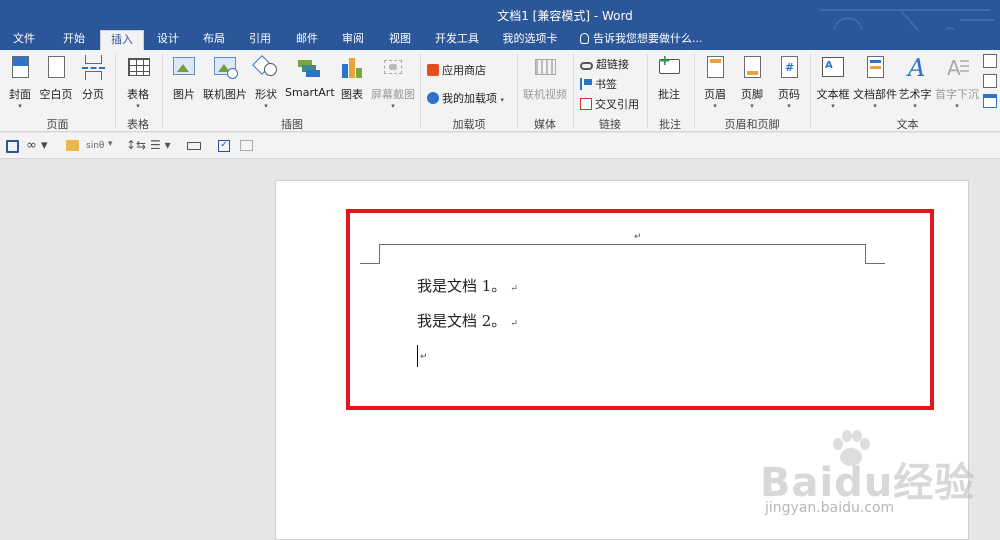 This screenshot has width=1000, height=540. I want to click on tab-review: 审阅, so click(353, 40).